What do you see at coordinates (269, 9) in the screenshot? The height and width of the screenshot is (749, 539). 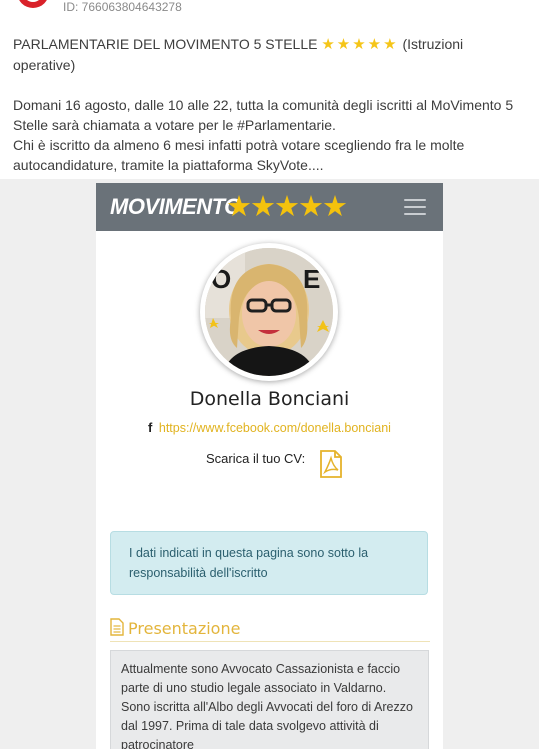 I see `post-header: 2050 ID: 766063804643278` at bounding box center [269, 9].